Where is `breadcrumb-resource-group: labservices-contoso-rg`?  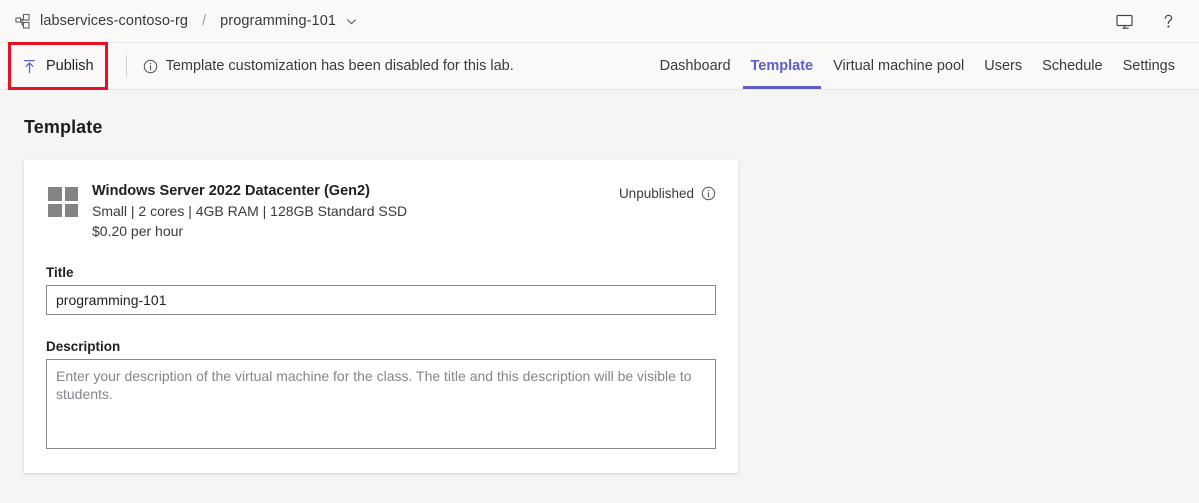
breadcrumb-resource-group: labservices-contoso-rg is located at coordinates (114, 21).